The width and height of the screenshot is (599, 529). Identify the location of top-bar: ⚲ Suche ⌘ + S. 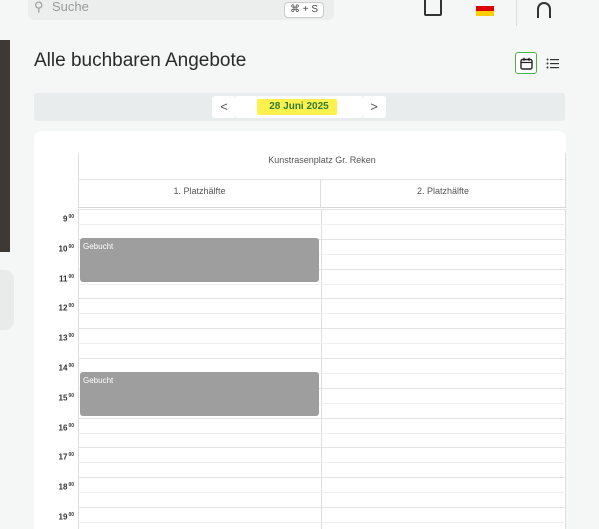
(299, 13).